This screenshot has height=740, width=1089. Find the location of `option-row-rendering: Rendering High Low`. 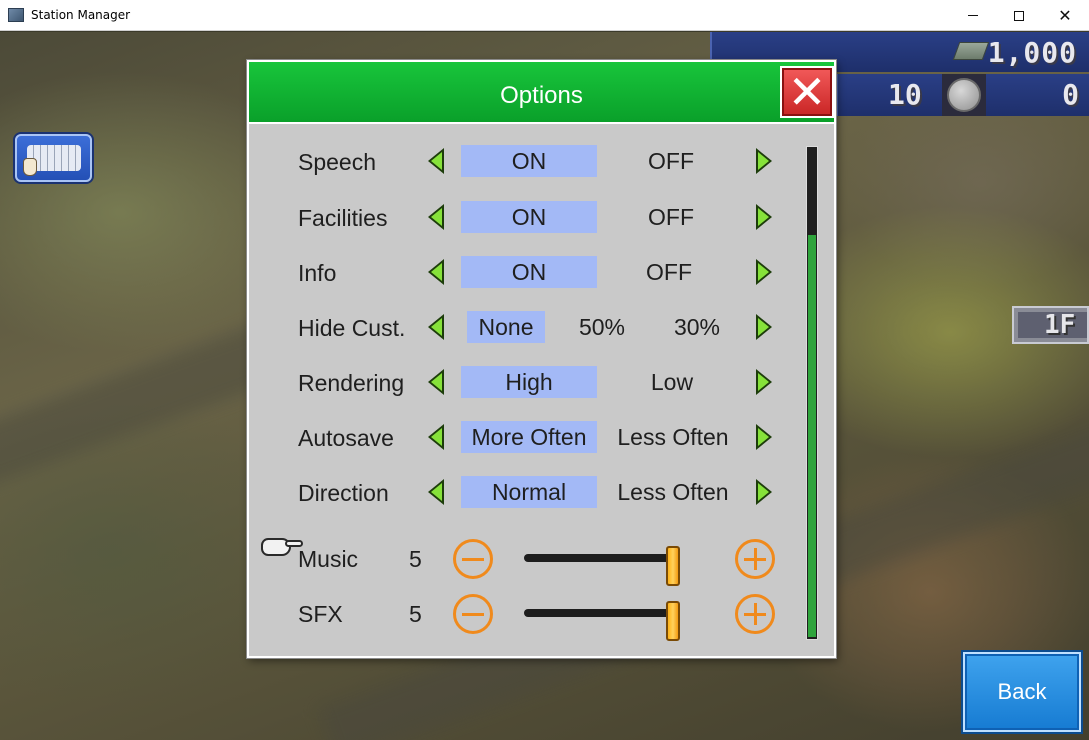

option-row-rendering: Rendering High Low is located at coordinates (519, 382).